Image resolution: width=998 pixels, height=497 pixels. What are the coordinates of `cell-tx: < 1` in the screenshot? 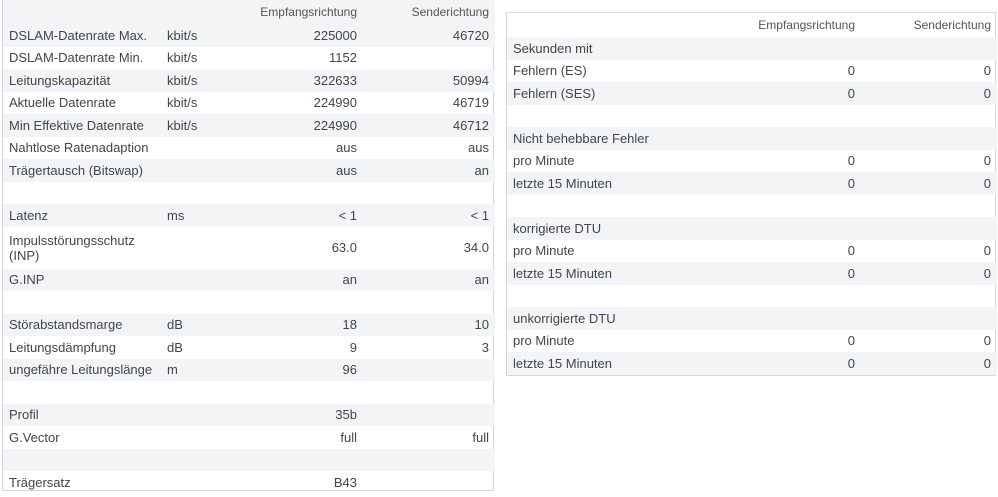 It's located at (429, 215).